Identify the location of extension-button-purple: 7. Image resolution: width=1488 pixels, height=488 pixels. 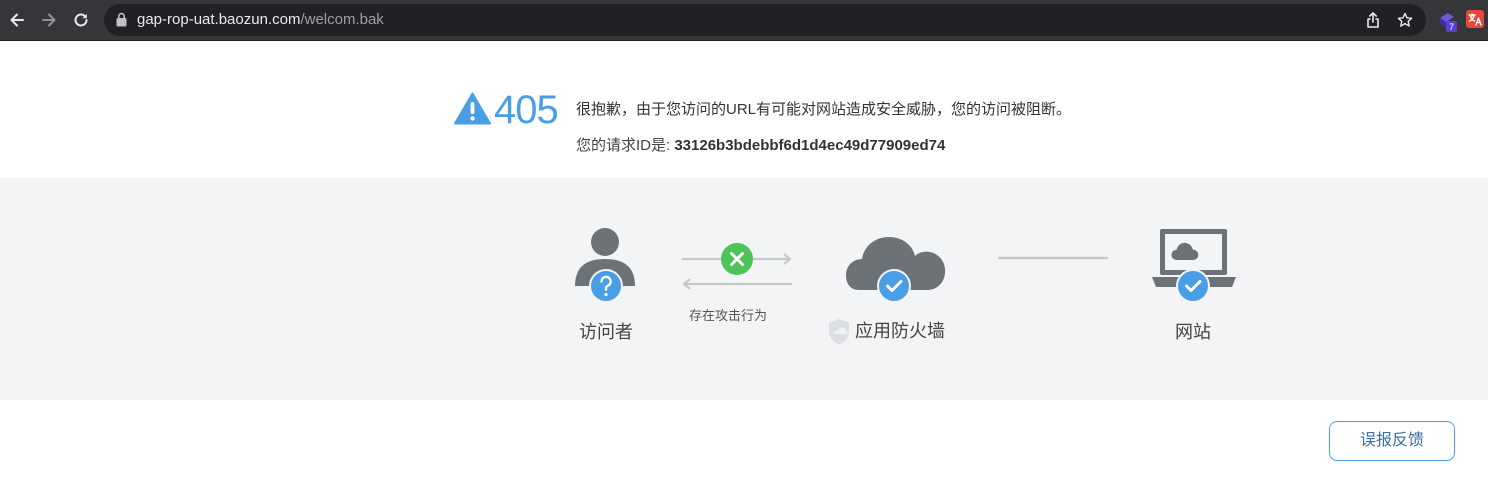
(1448, 21).